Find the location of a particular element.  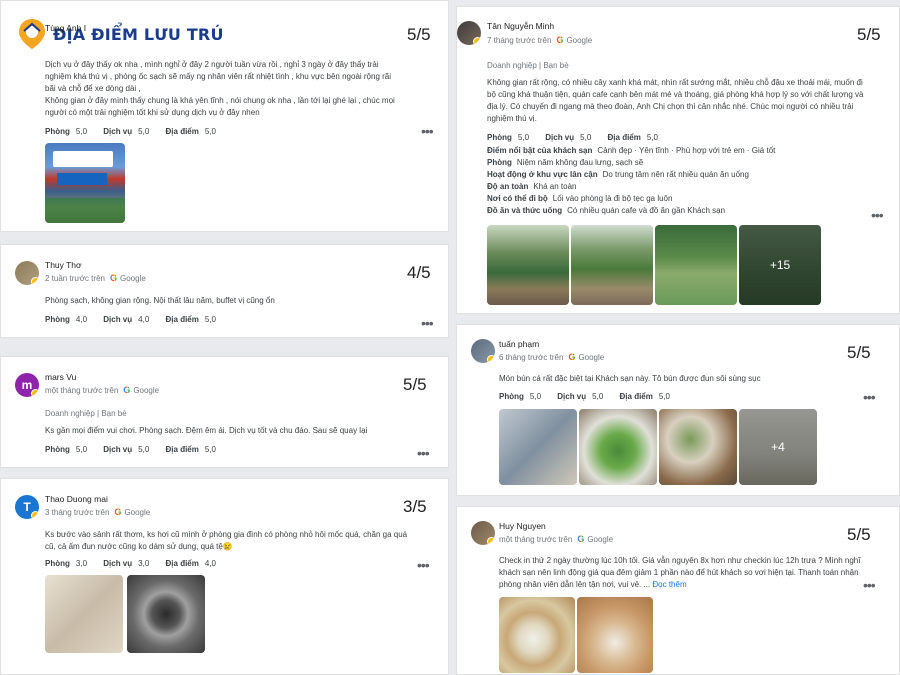

review-meta: 7 tháng trước trên G Google is located at coordinates (540, 40).